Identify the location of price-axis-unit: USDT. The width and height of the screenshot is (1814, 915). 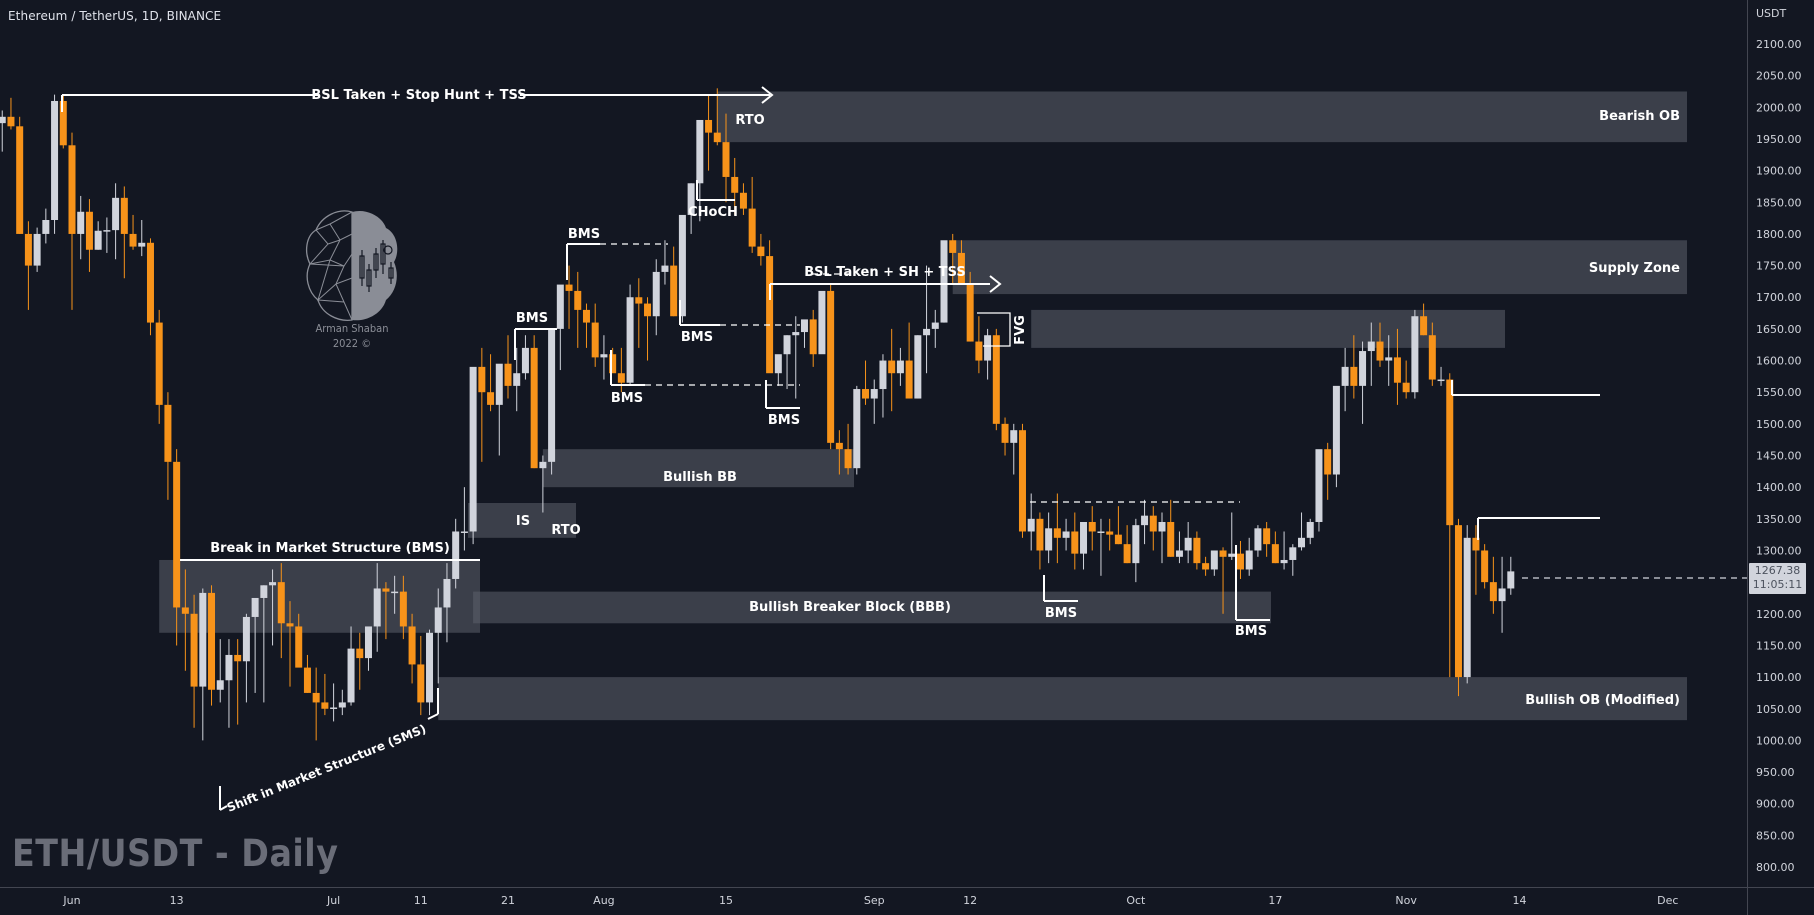
(1771, 13).